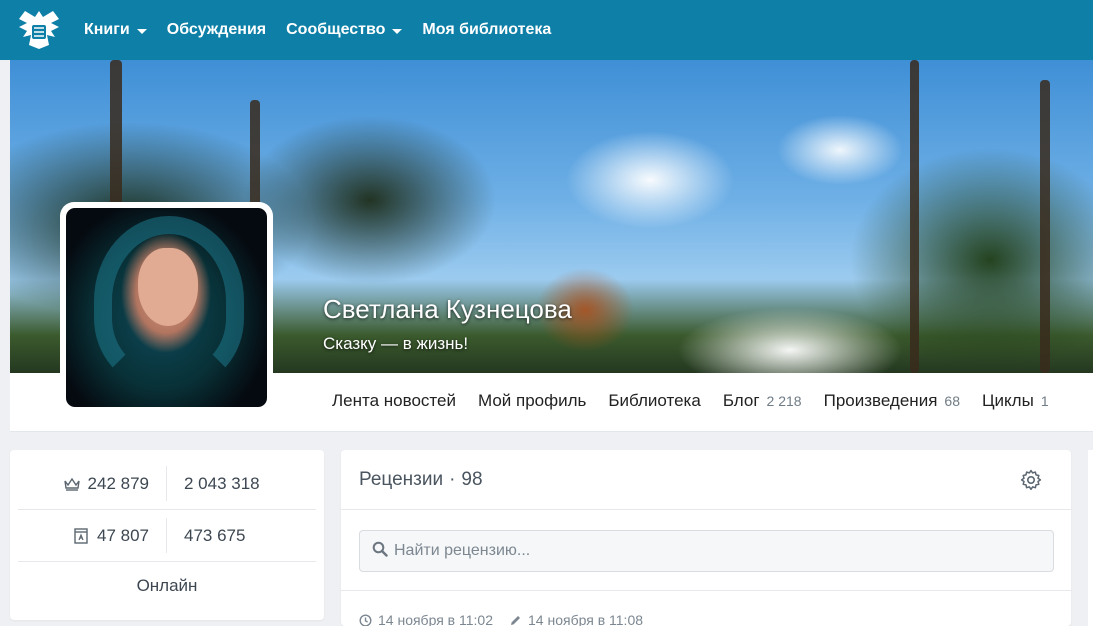 The image size is (1093, 626). I want to click on nav-books: Книги, so click(115, 30).